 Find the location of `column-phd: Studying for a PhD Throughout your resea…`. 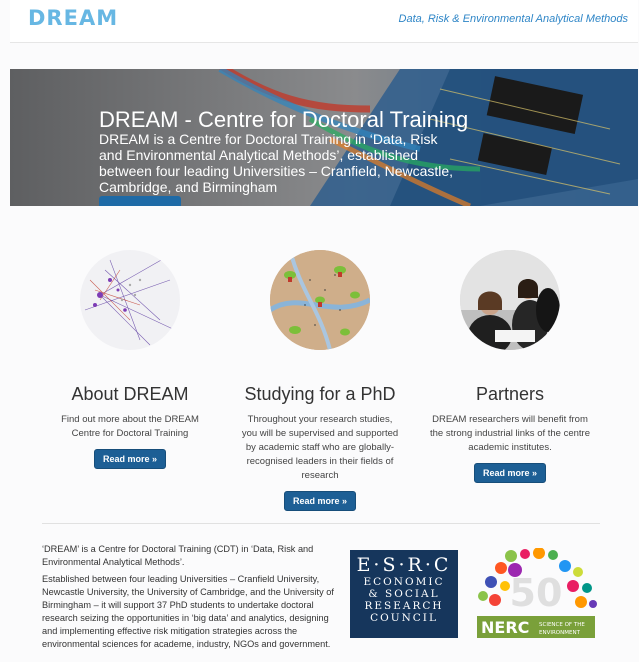

column-phd: Studying for a PhD Throughout your resea… is located at coordinates (320, 380).